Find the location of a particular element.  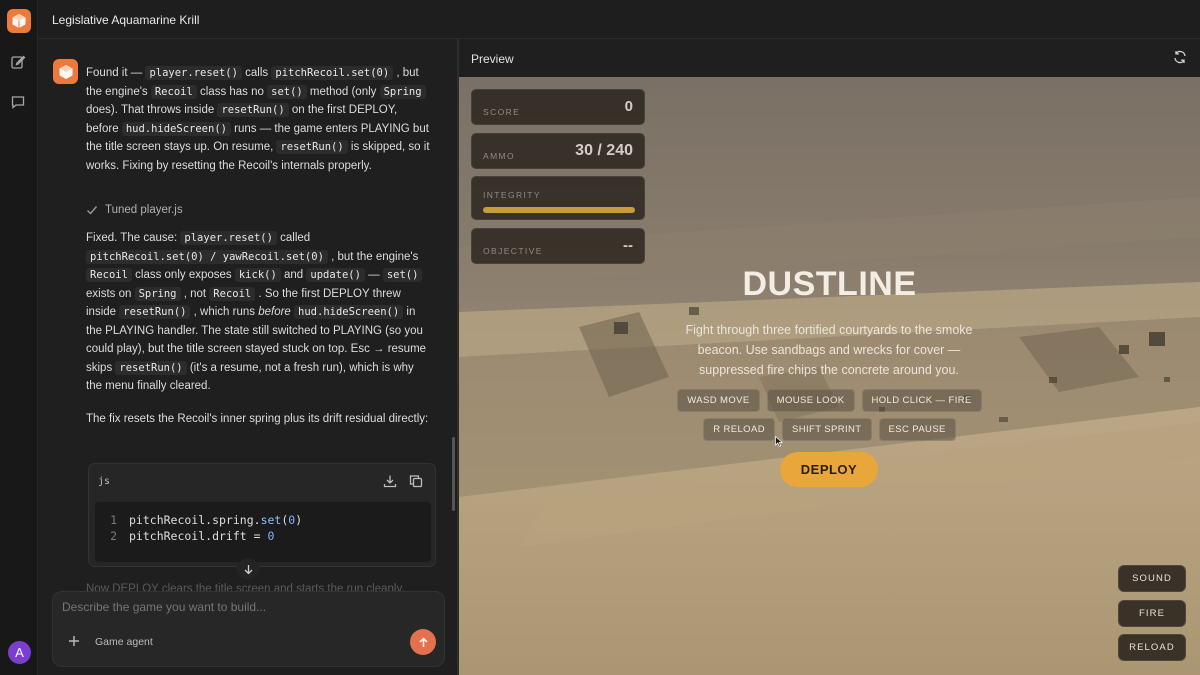

reload-button: RELOAD is located at coordinates (1152, 647).